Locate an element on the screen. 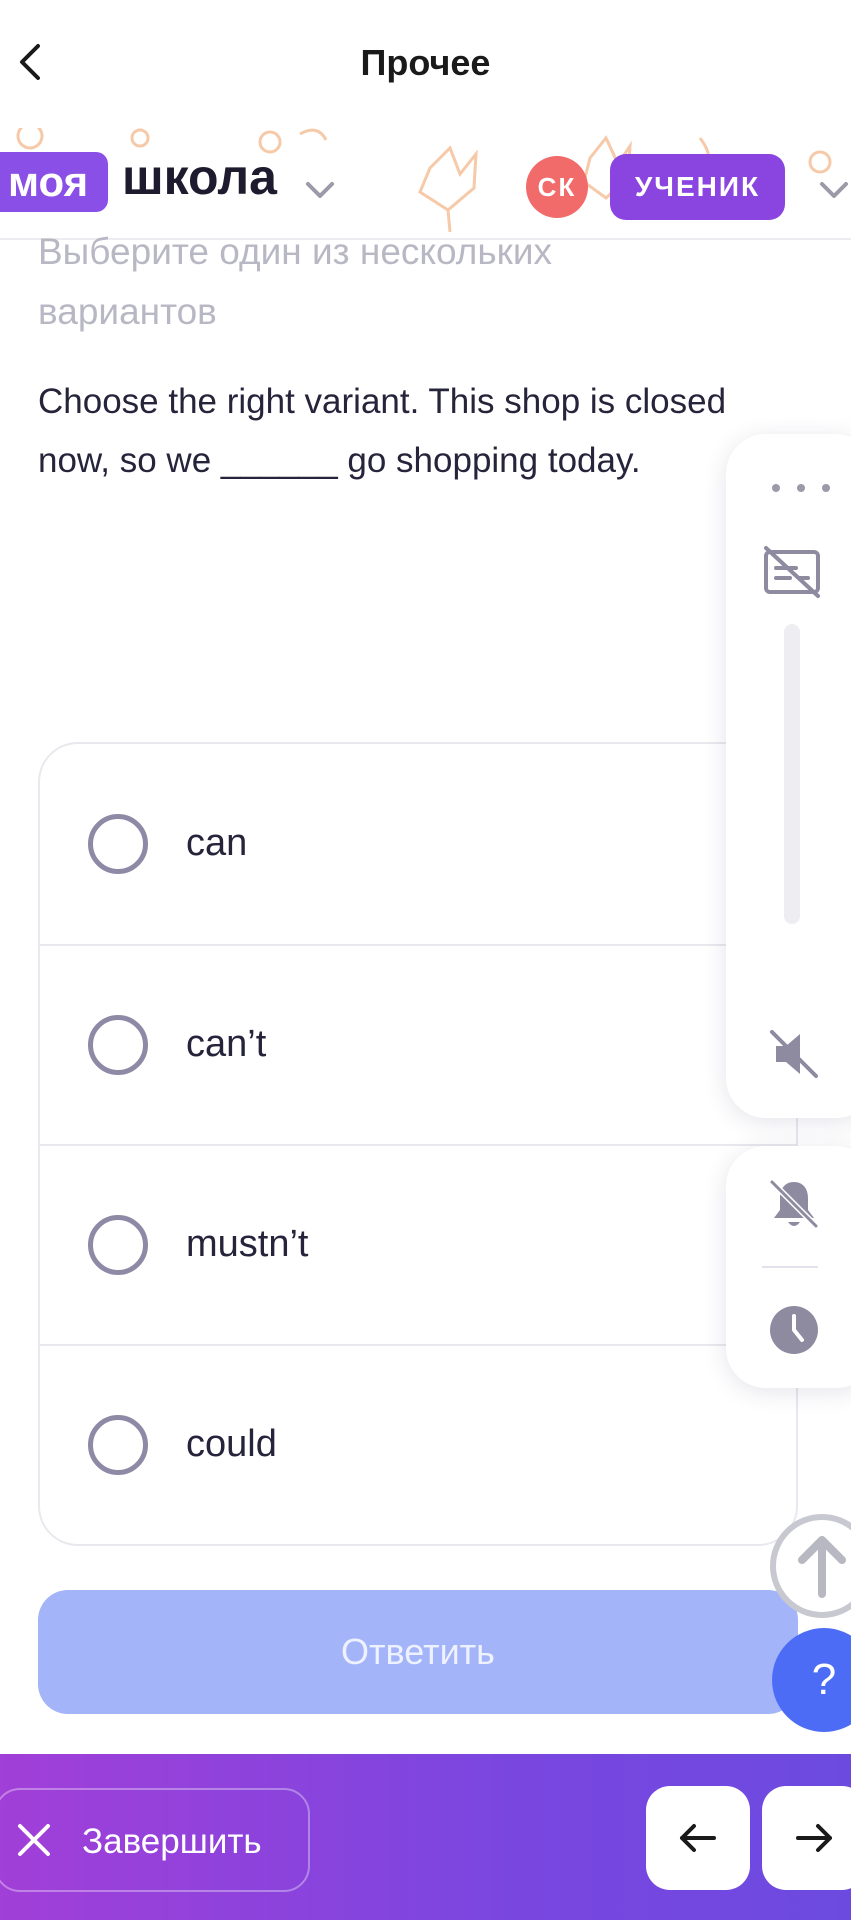  page-title: Прочее is located at coordinates (425, 62).